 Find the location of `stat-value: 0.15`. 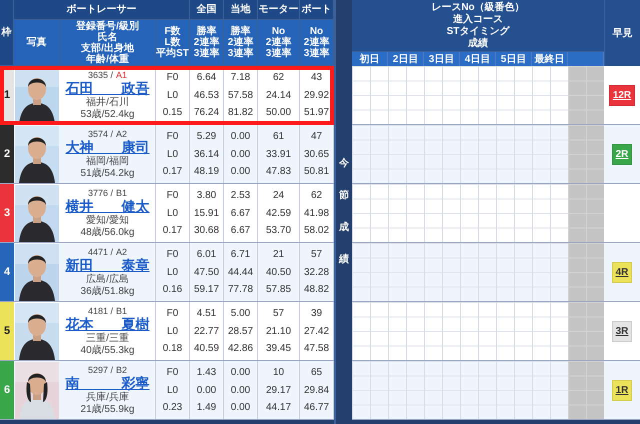

stat-value: 0.15 is located at coordinates (172, 112).